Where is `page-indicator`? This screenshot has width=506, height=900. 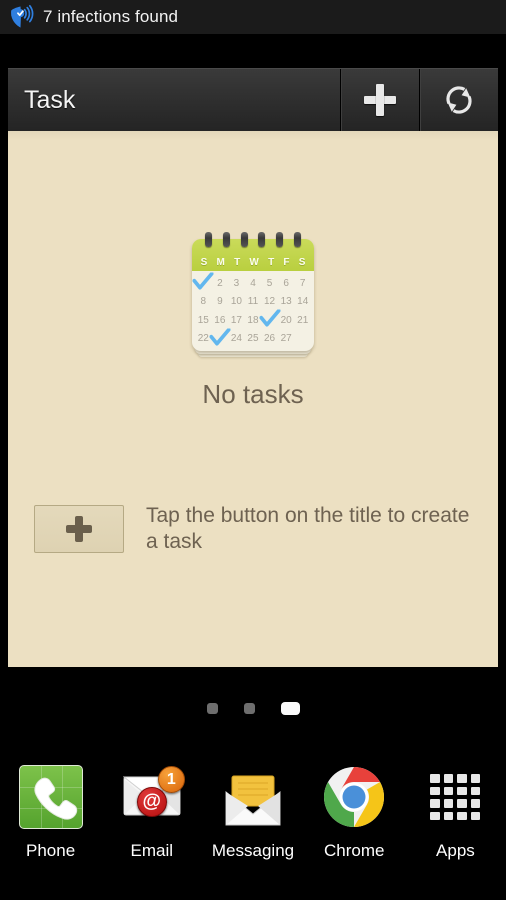
page-indicator is located at coordinates (253, 708).